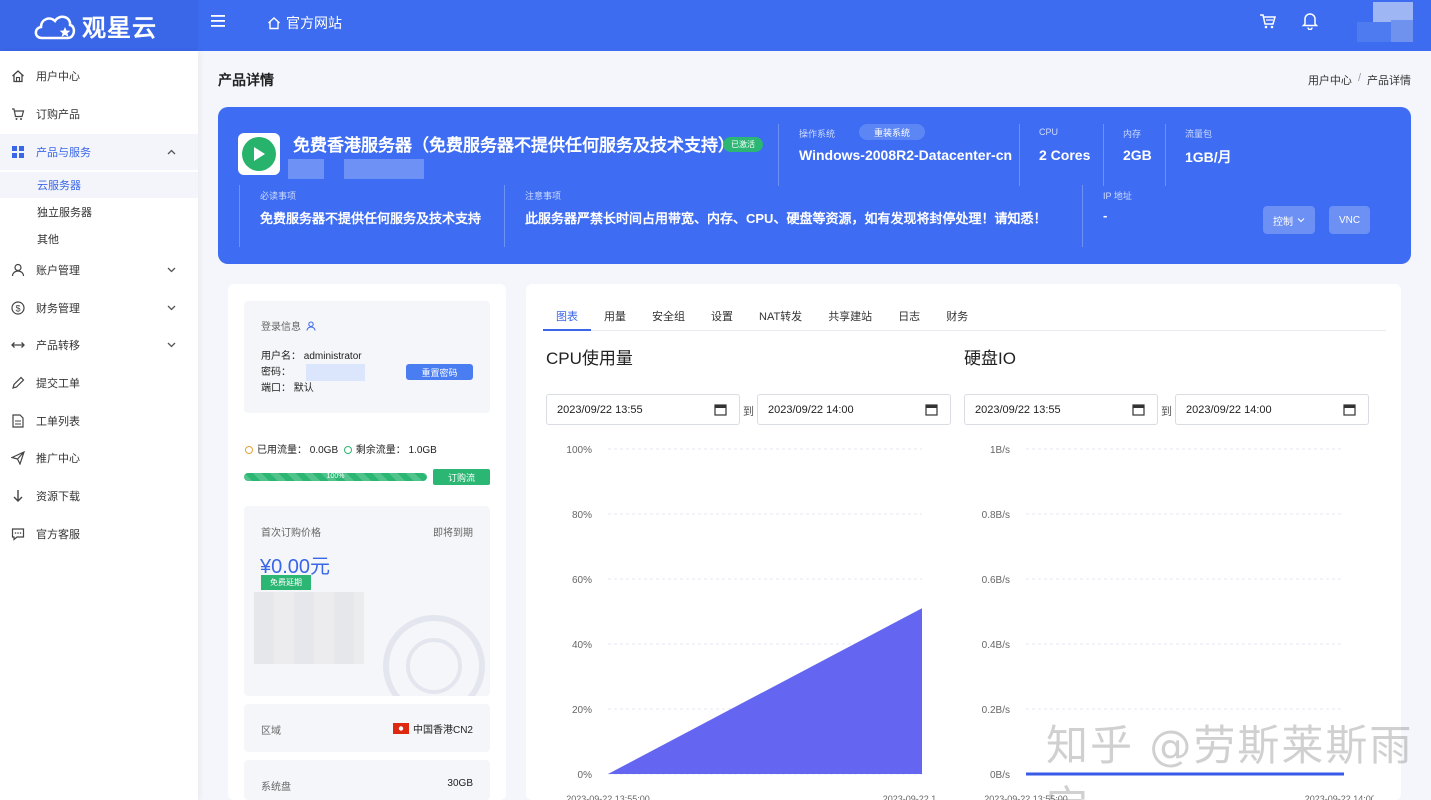 This screenshot has width=1431, height=800. Describe the element at coordinates (1208, 157) in the screenshot. I see `traffic-package-value: 1GB/月` at that location.